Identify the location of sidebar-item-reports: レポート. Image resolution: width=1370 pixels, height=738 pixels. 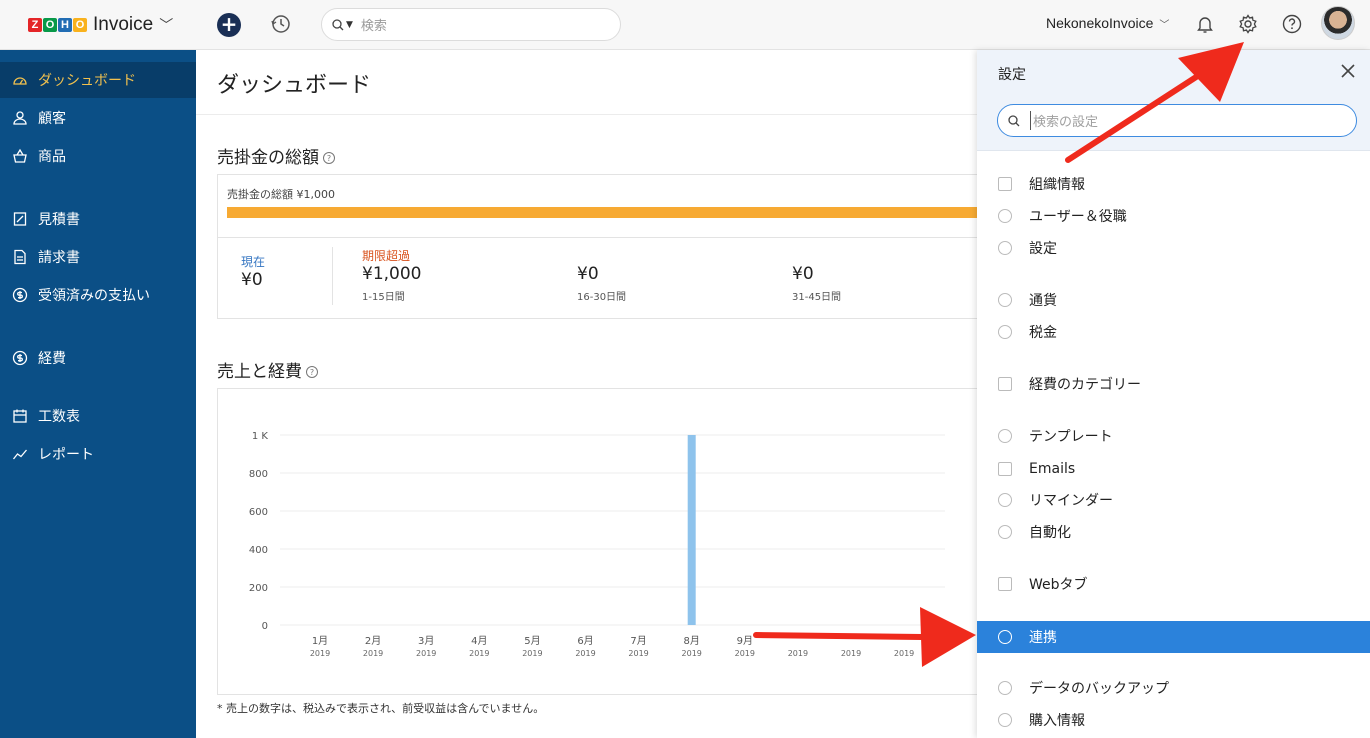
(98, 454).